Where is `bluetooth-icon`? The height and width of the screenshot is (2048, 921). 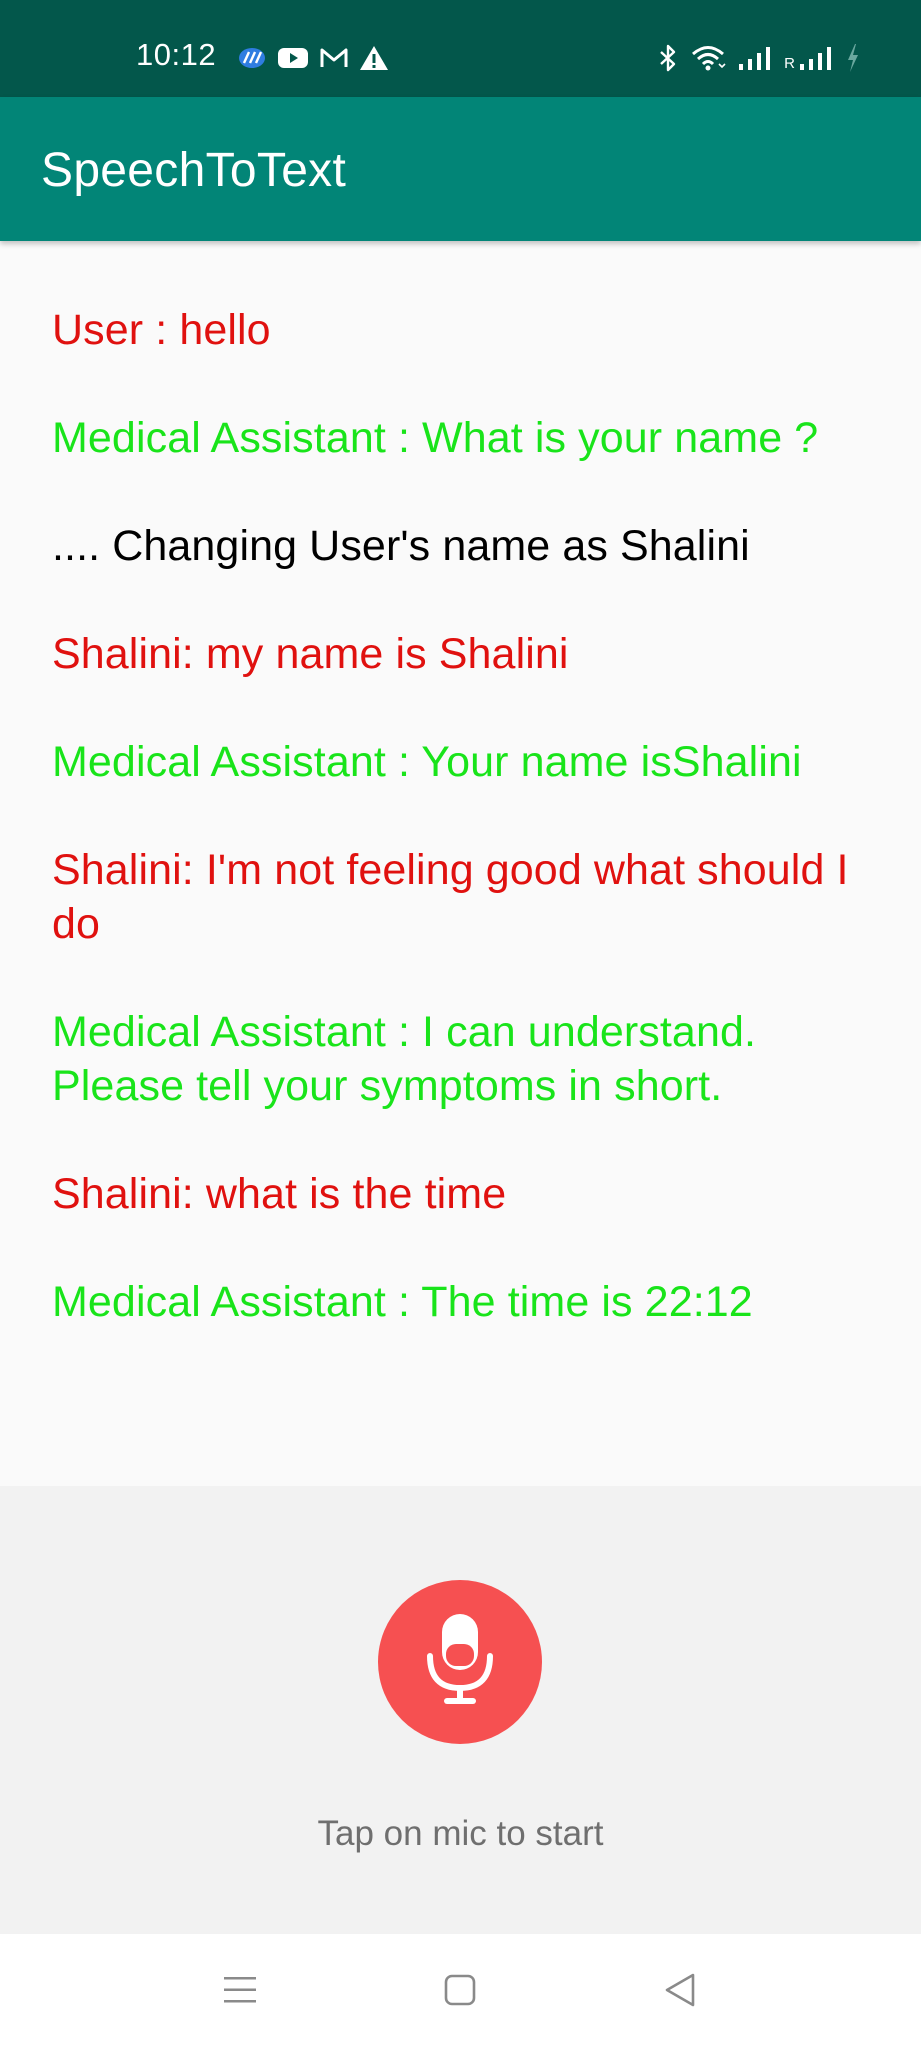
bluetooth-icon is located at coordinates (668, 58).